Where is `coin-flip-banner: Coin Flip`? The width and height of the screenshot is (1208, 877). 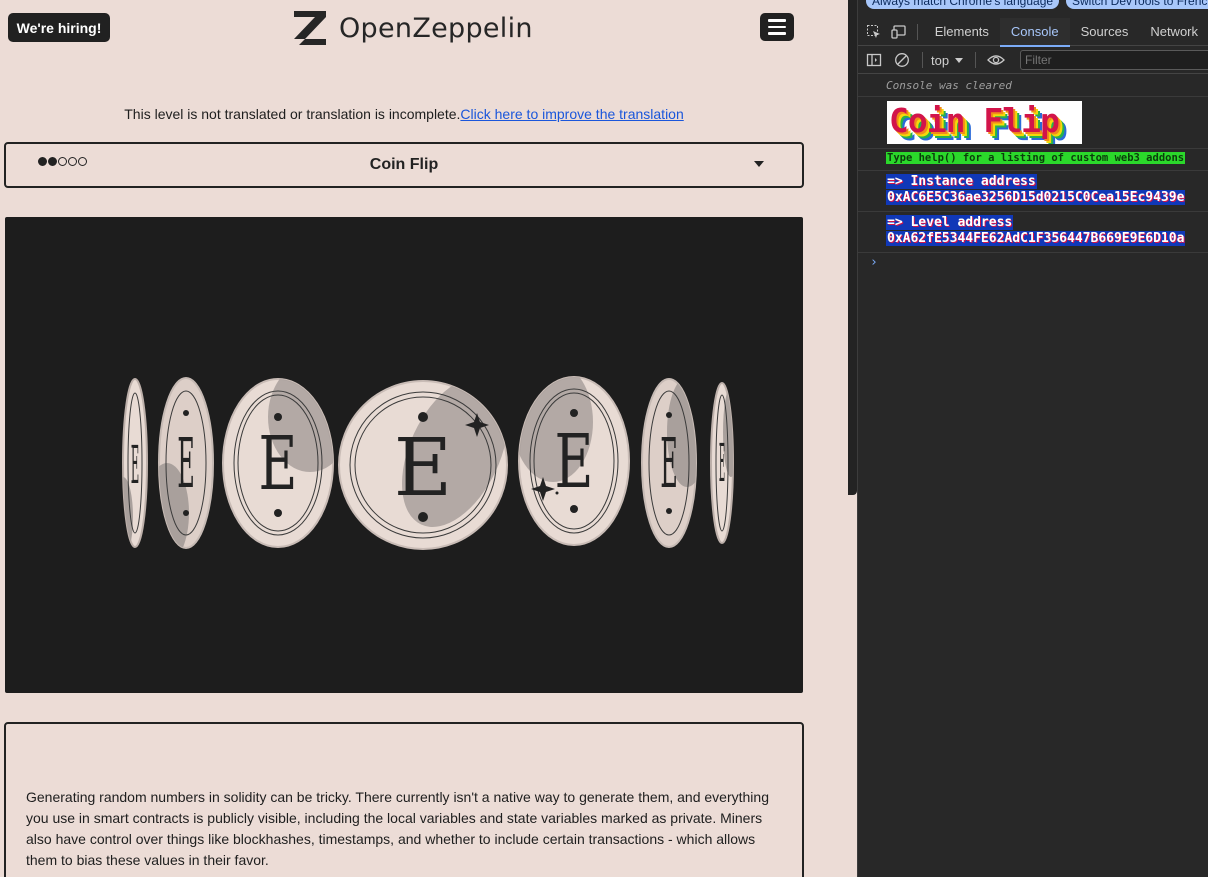 coin-flip-banner: Coin Flip is located at coordinates (984, 122).